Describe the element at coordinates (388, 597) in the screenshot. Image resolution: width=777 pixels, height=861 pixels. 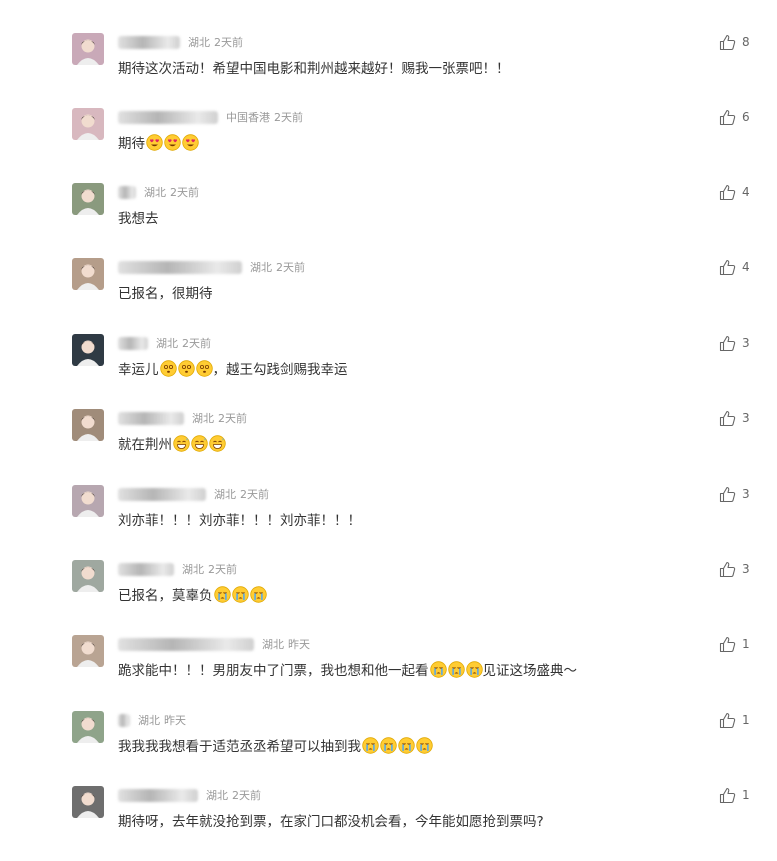
I see `comment-item: 湖北 2天前 已报名，莫辜负 3` at that location.